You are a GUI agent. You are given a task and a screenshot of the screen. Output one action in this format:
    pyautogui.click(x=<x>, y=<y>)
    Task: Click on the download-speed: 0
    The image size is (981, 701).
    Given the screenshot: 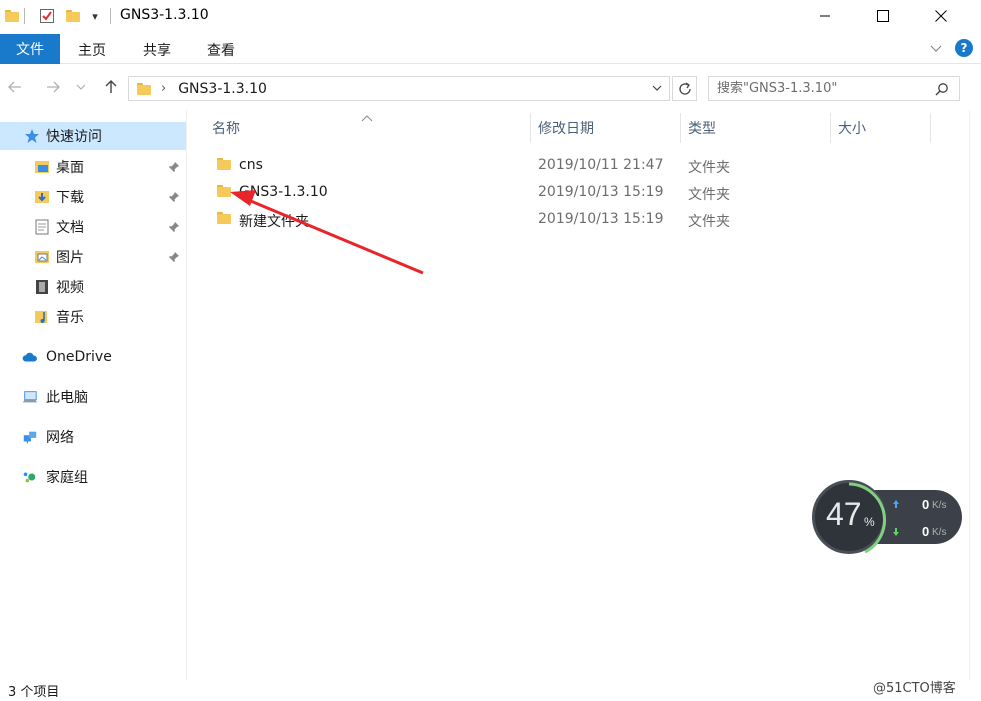 What is the action you would take?
    pyautogui.click(x=926, y=531)
    